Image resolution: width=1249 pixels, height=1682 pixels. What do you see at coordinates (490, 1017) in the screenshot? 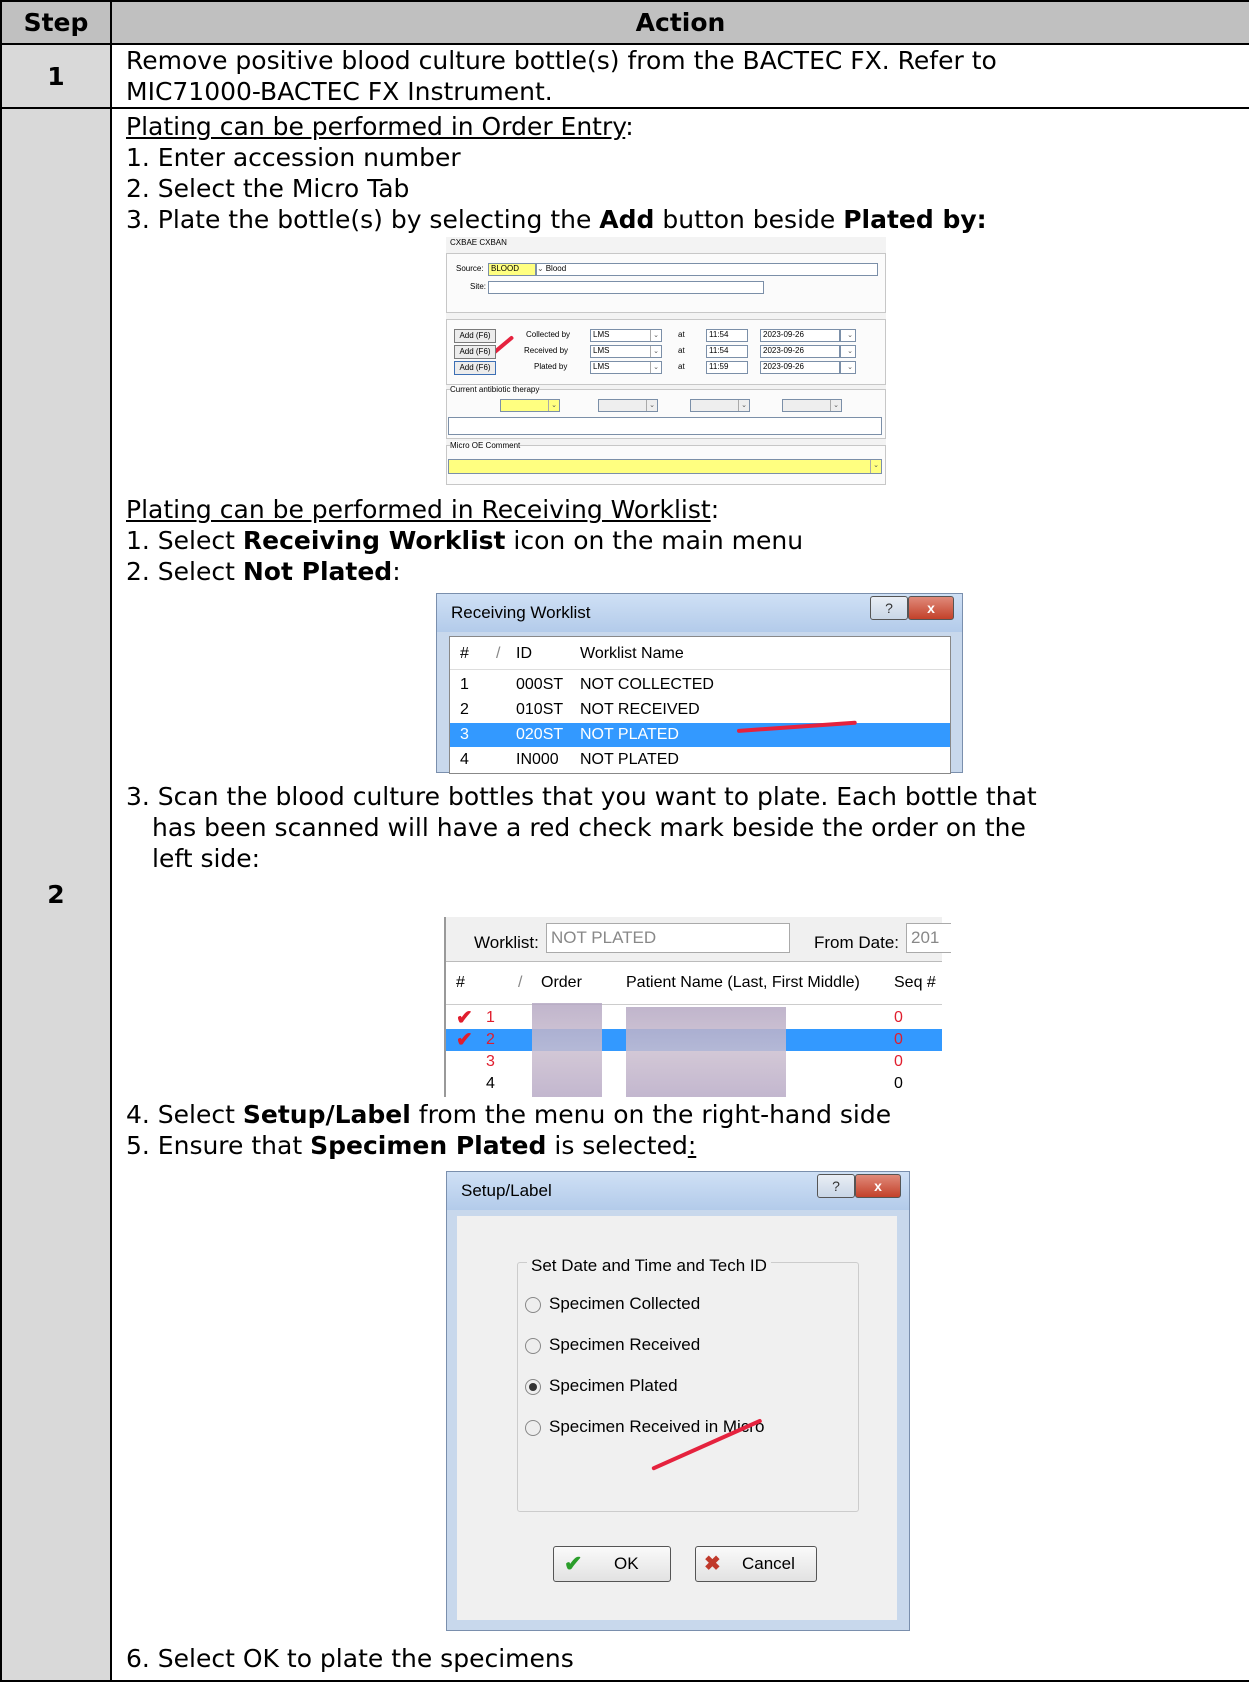
I see `wg-row-num: 1` at bounding box center [490, 1017].